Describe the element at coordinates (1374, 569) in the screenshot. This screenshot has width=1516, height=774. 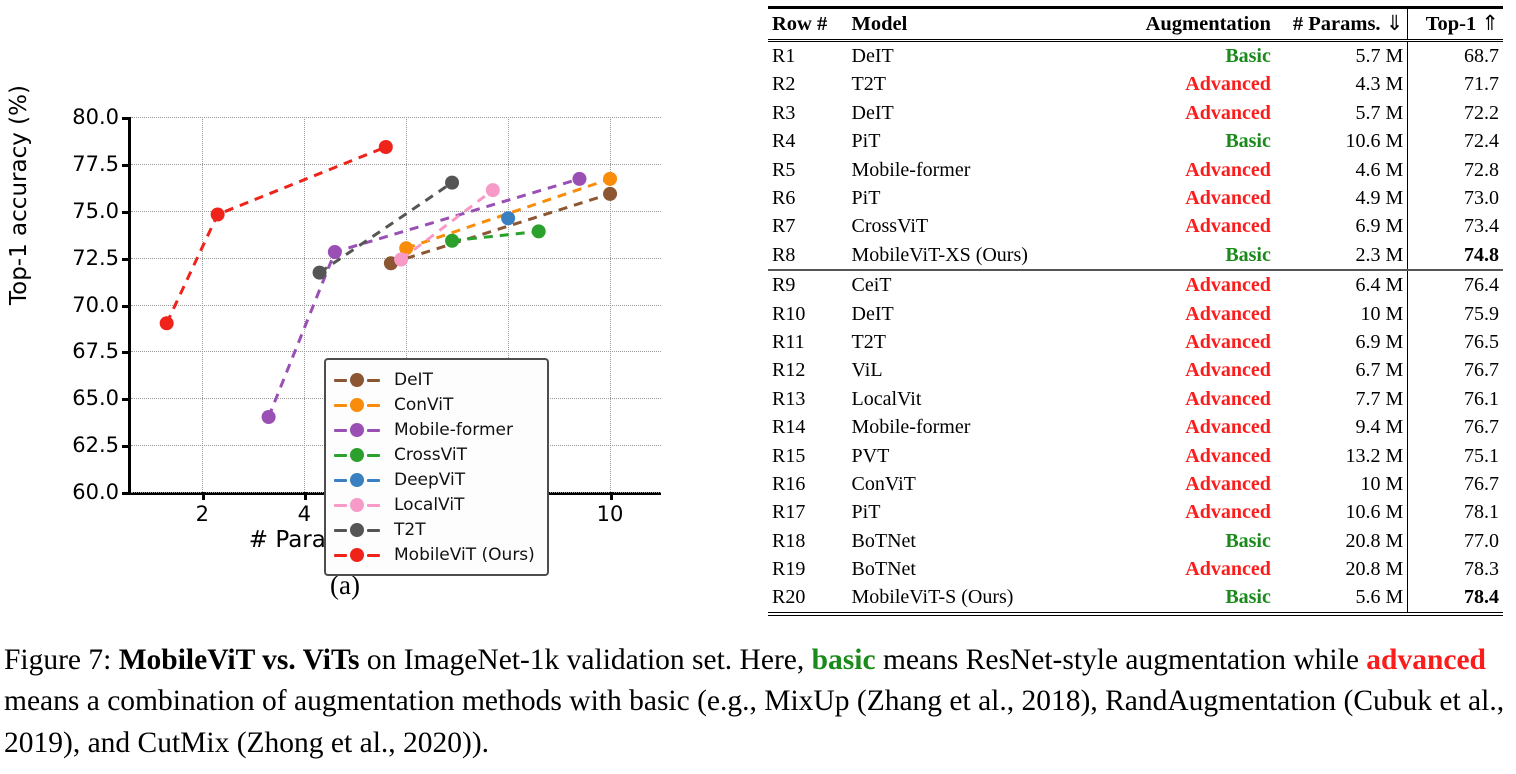
I see `cell-params: 20.8 M` at that location.